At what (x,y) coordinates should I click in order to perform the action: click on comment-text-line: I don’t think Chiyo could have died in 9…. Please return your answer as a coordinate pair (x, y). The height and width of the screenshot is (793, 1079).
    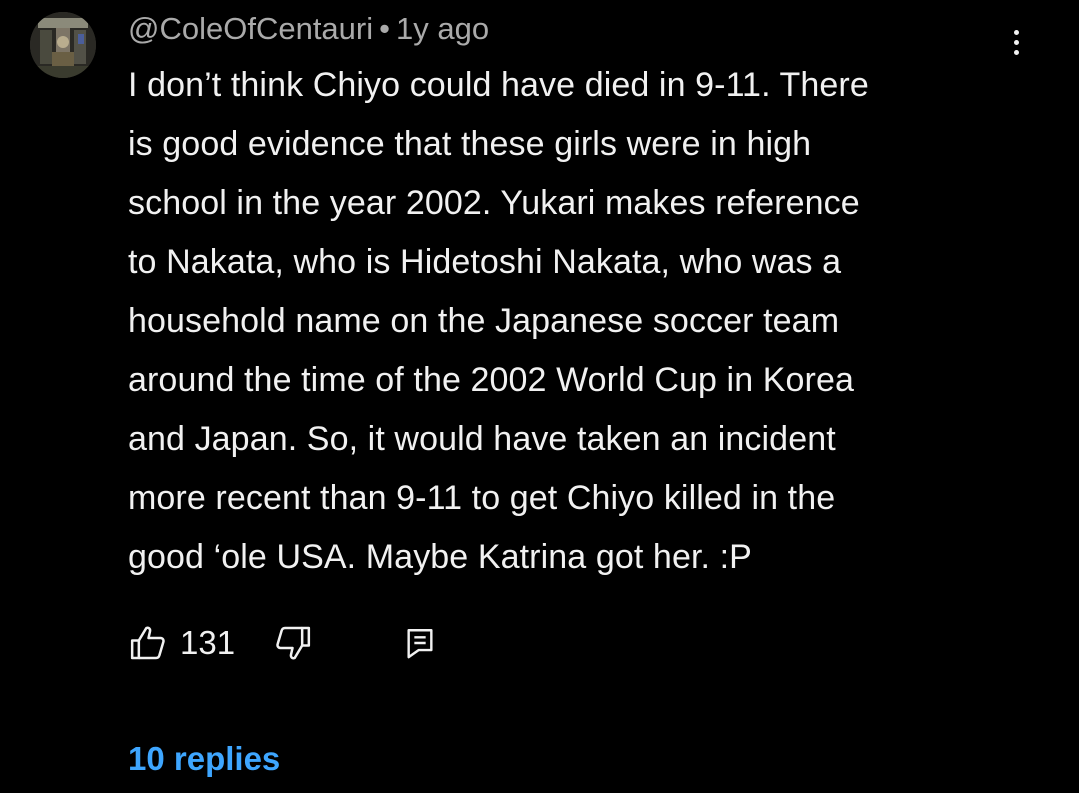
    Looking at the image, I should click on (498, 85).